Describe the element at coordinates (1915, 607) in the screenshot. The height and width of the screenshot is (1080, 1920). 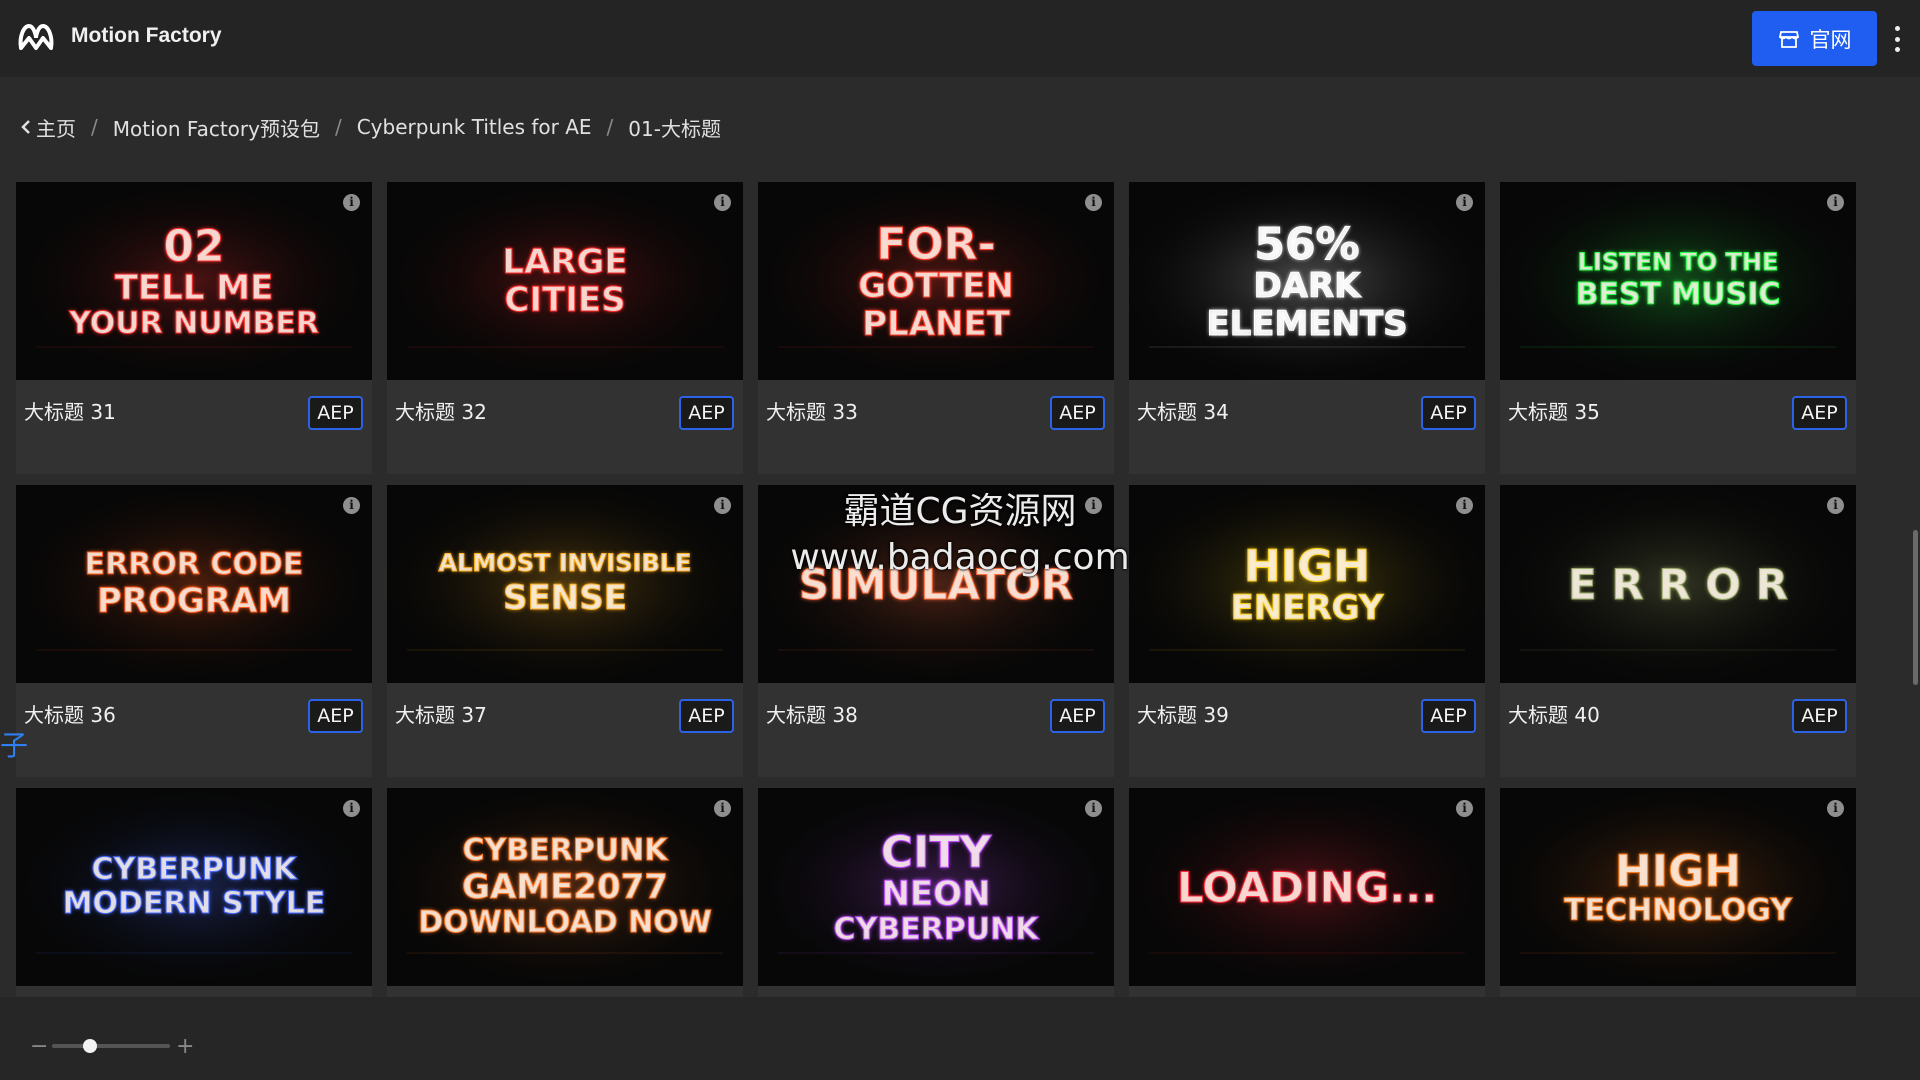
I see `vertical-scrollbar` at that location.